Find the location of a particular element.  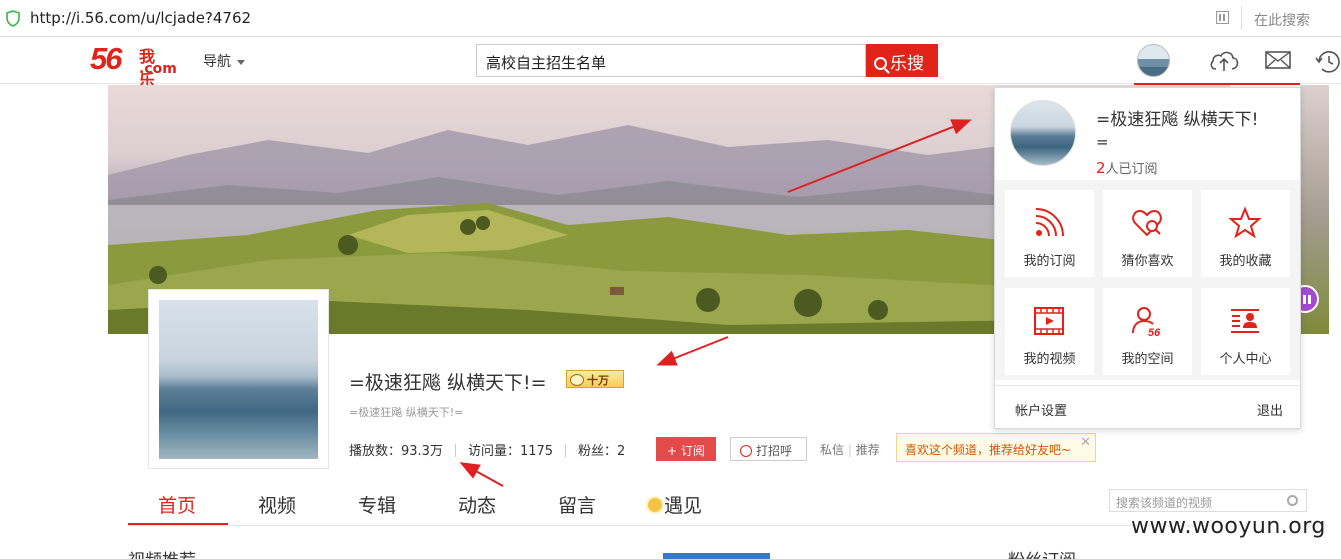

dropdown-username: =极速狂飚 纵横天下! is located at coordinates (1177, 117).